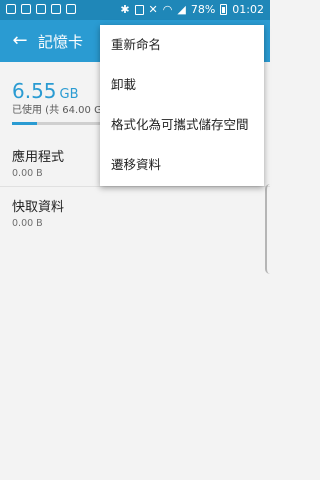  I want to click on menu-item-rename: 重新命名, so click(182, 45).